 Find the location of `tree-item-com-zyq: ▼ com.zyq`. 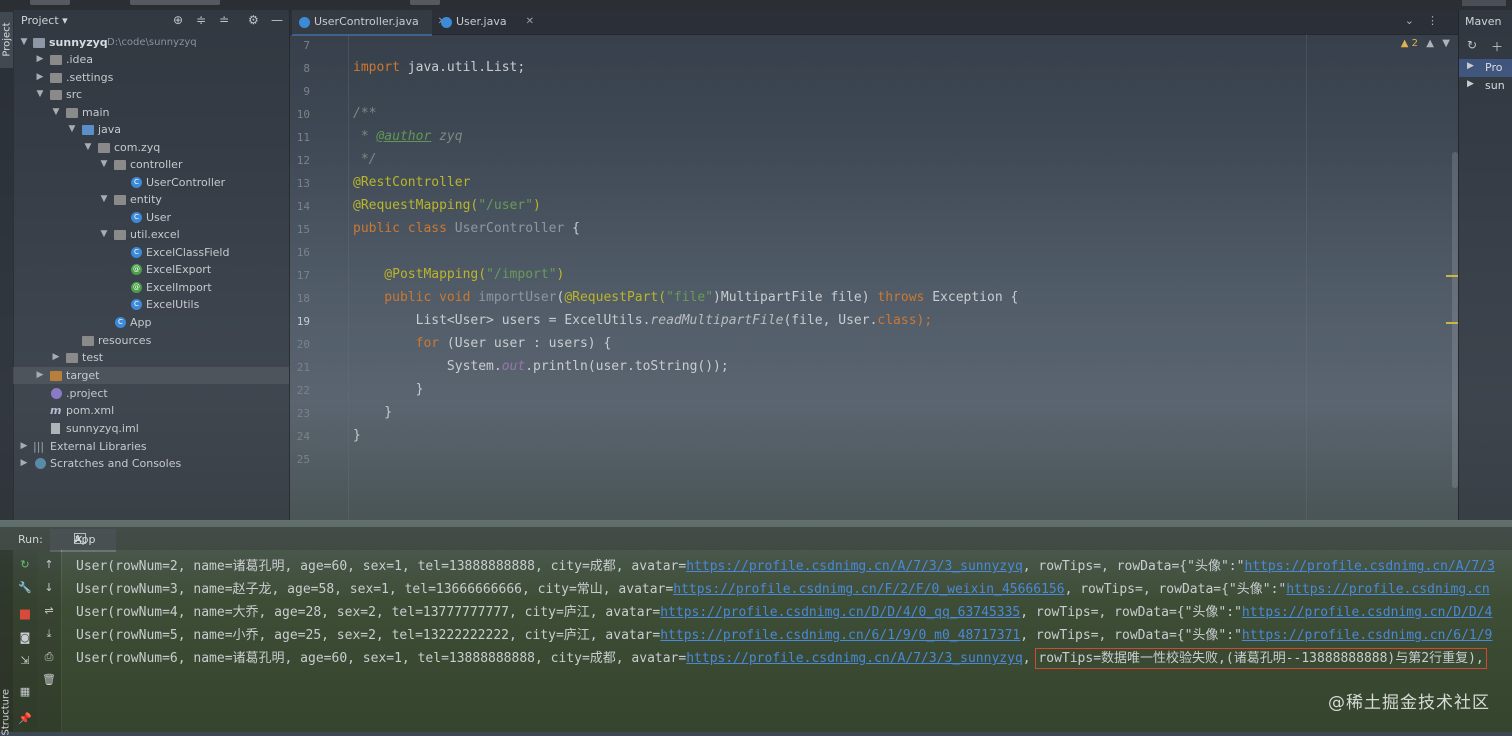

tree-item-com-zyq: ▼ com.zyq is located at coordinates (151, 147).